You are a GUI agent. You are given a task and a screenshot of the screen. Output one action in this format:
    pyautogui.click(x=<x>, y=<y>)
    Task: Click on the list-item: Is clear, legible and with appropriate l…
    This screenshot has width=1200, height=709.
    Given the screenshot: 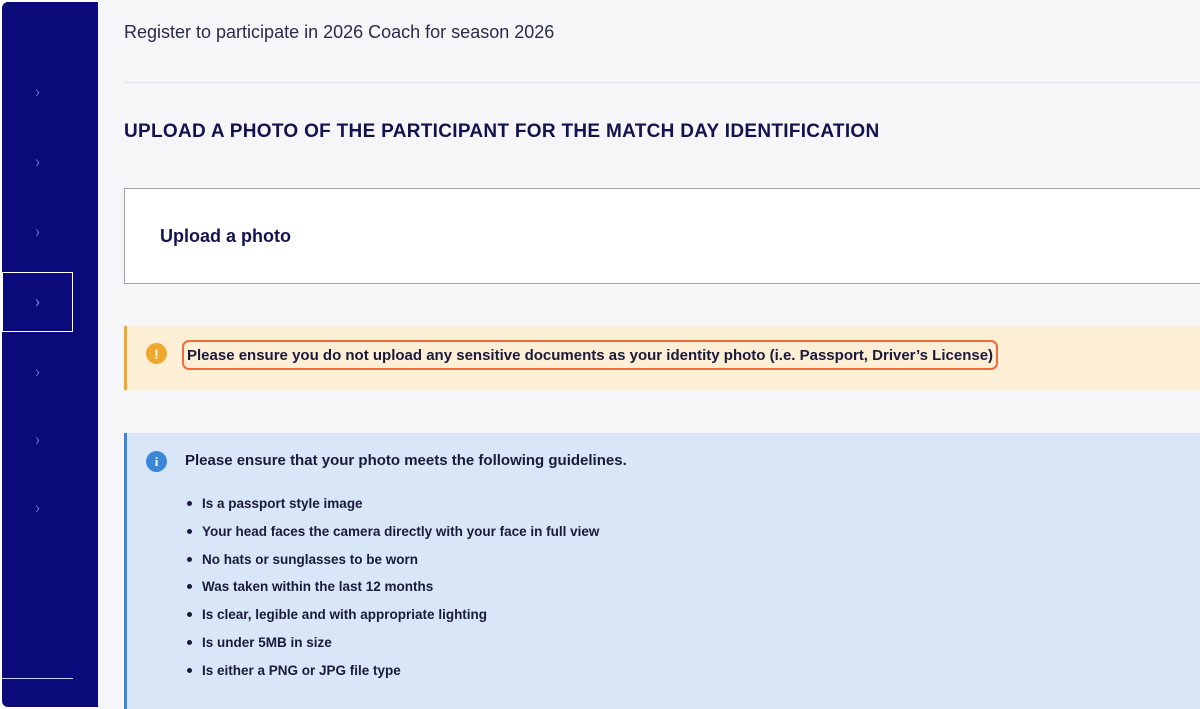 What is the action you would take?
    pyautogui.click(x=392, y=618)
    